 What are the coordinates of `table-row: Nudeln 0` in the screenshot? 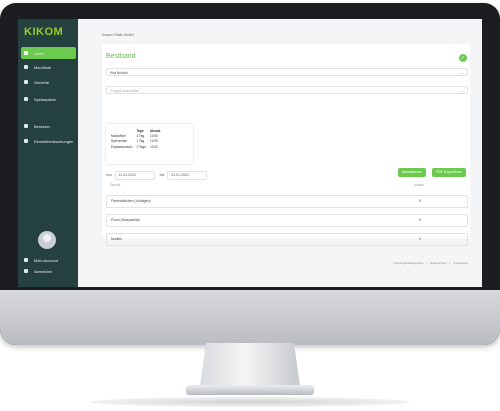 It's located at (287, 239).